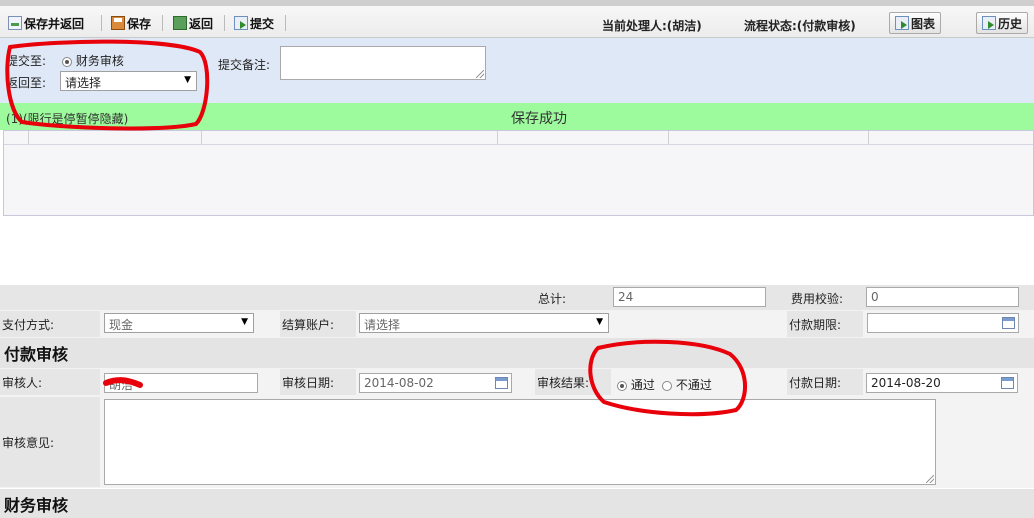 This screenshot has width=1034, height=518. What do you see at coordinates (667, 385) in the screenshot?
I see `radio-empty-icon` at bounding box center [667, 385].